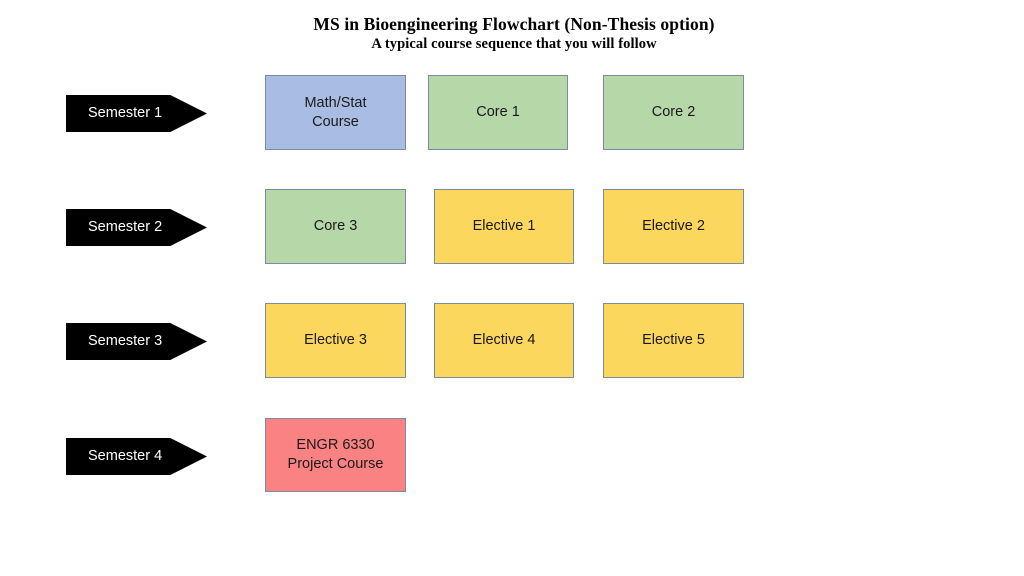 The height and width of the screenshot is (576, 1024). I want to click on course-box-label: Core 3, so click(335, 226).